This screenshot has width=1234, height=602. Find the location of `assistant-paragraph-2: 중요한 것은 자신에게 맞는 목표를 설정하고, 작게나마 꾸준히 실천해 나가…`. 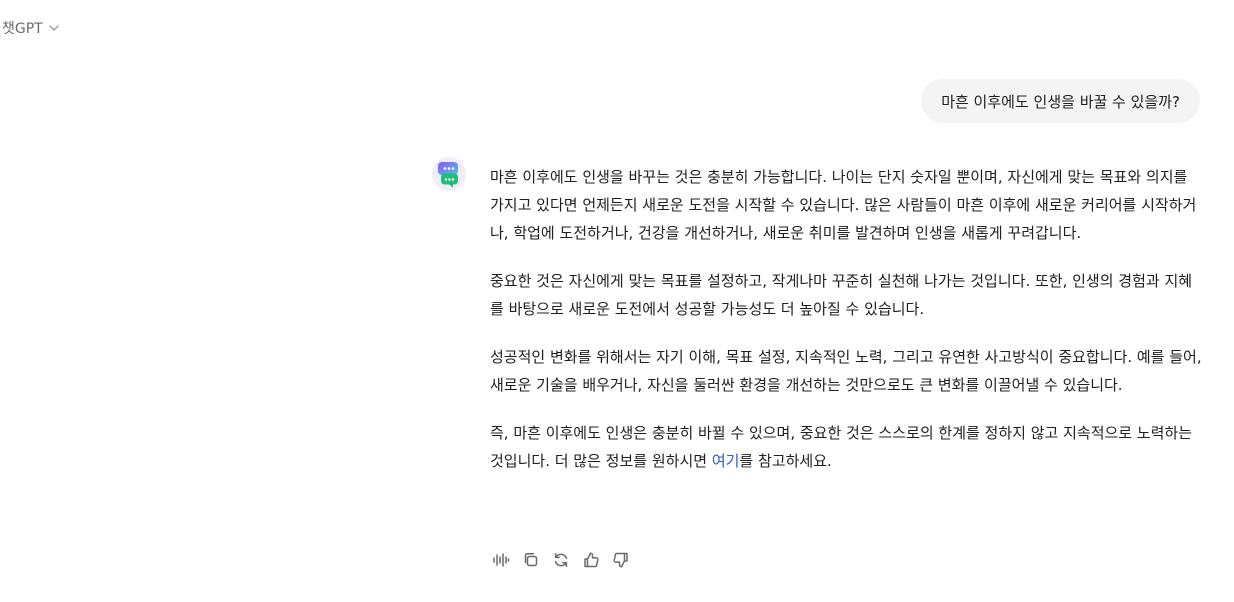

assistant-paragraph-2: 중요한 것은 자신에게 맞는 목표를 설정하고, 작게나마 꾸준히 실천해 나가… is located at coordinates (841, 295).